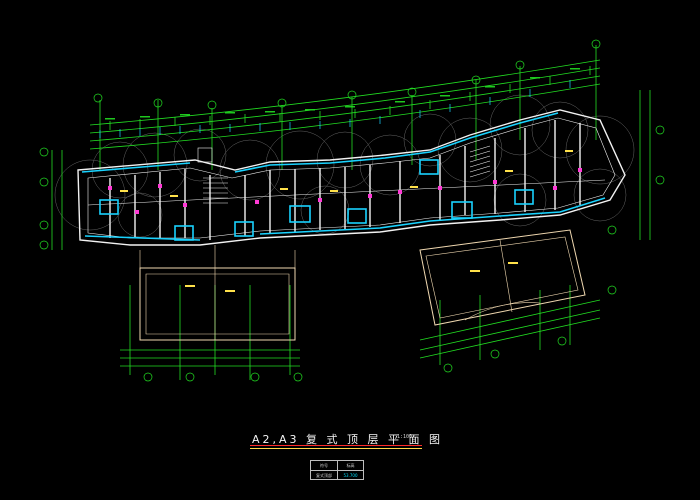  What do you see at coordinates (217, 293) in the screenshot?
I see `roof-terrace-left` at bounding box center [217, 293].